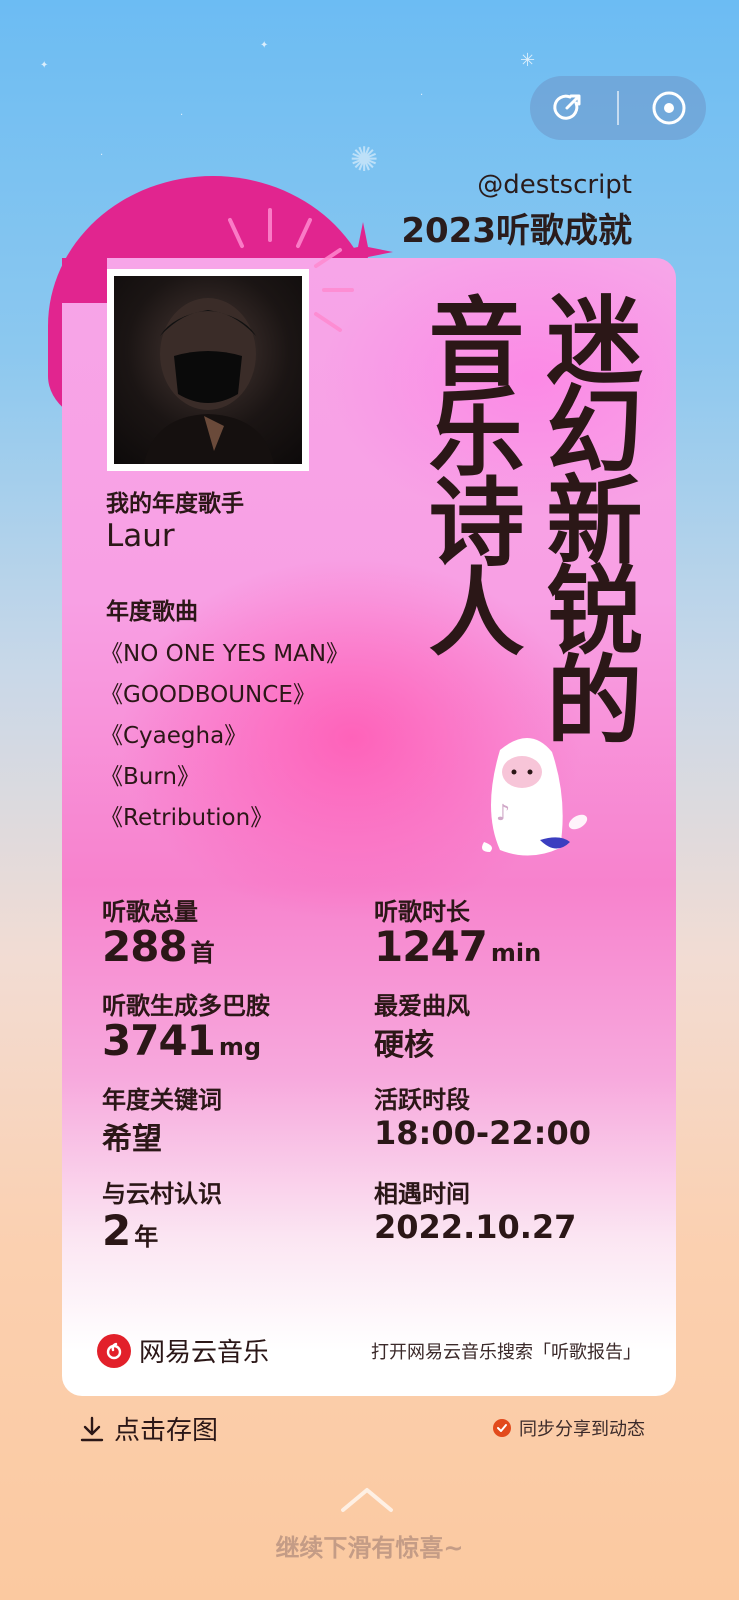 This screenshot has height=1600, width=739. Describe the element at coordinates (152, 612) in the screenshot. I see `songs-label: 年度歌曲` at that location.